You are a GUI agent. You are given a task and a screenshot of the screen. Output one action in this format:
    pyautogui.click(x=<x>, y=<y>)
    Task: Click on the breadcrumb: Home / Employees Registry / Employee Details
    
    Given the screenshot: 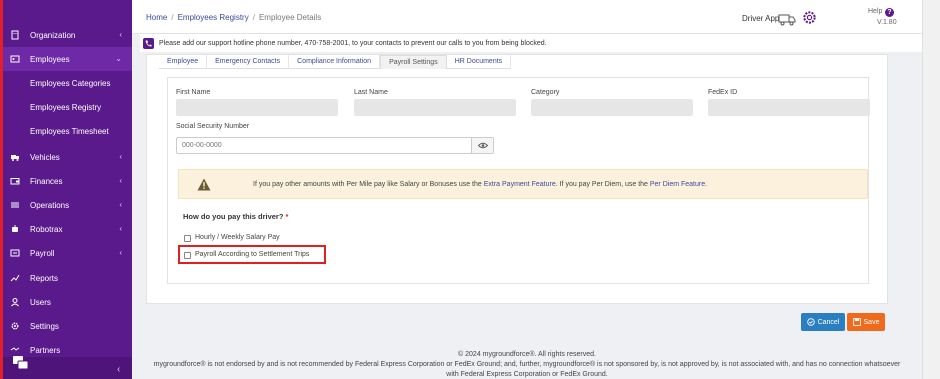 What is the action you would take?
    pyautogui.click(x=233, y=17)
    